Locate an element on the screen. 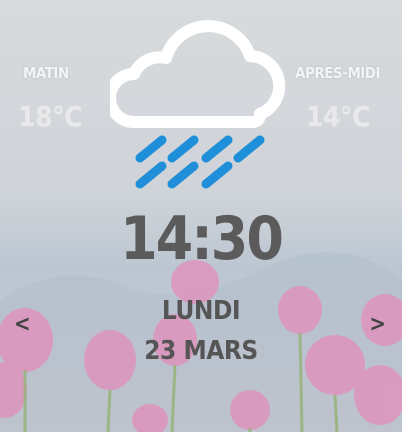 The image size is (402, 432). afternoon-temperature: 14°C is located at coordinates (338, 116).